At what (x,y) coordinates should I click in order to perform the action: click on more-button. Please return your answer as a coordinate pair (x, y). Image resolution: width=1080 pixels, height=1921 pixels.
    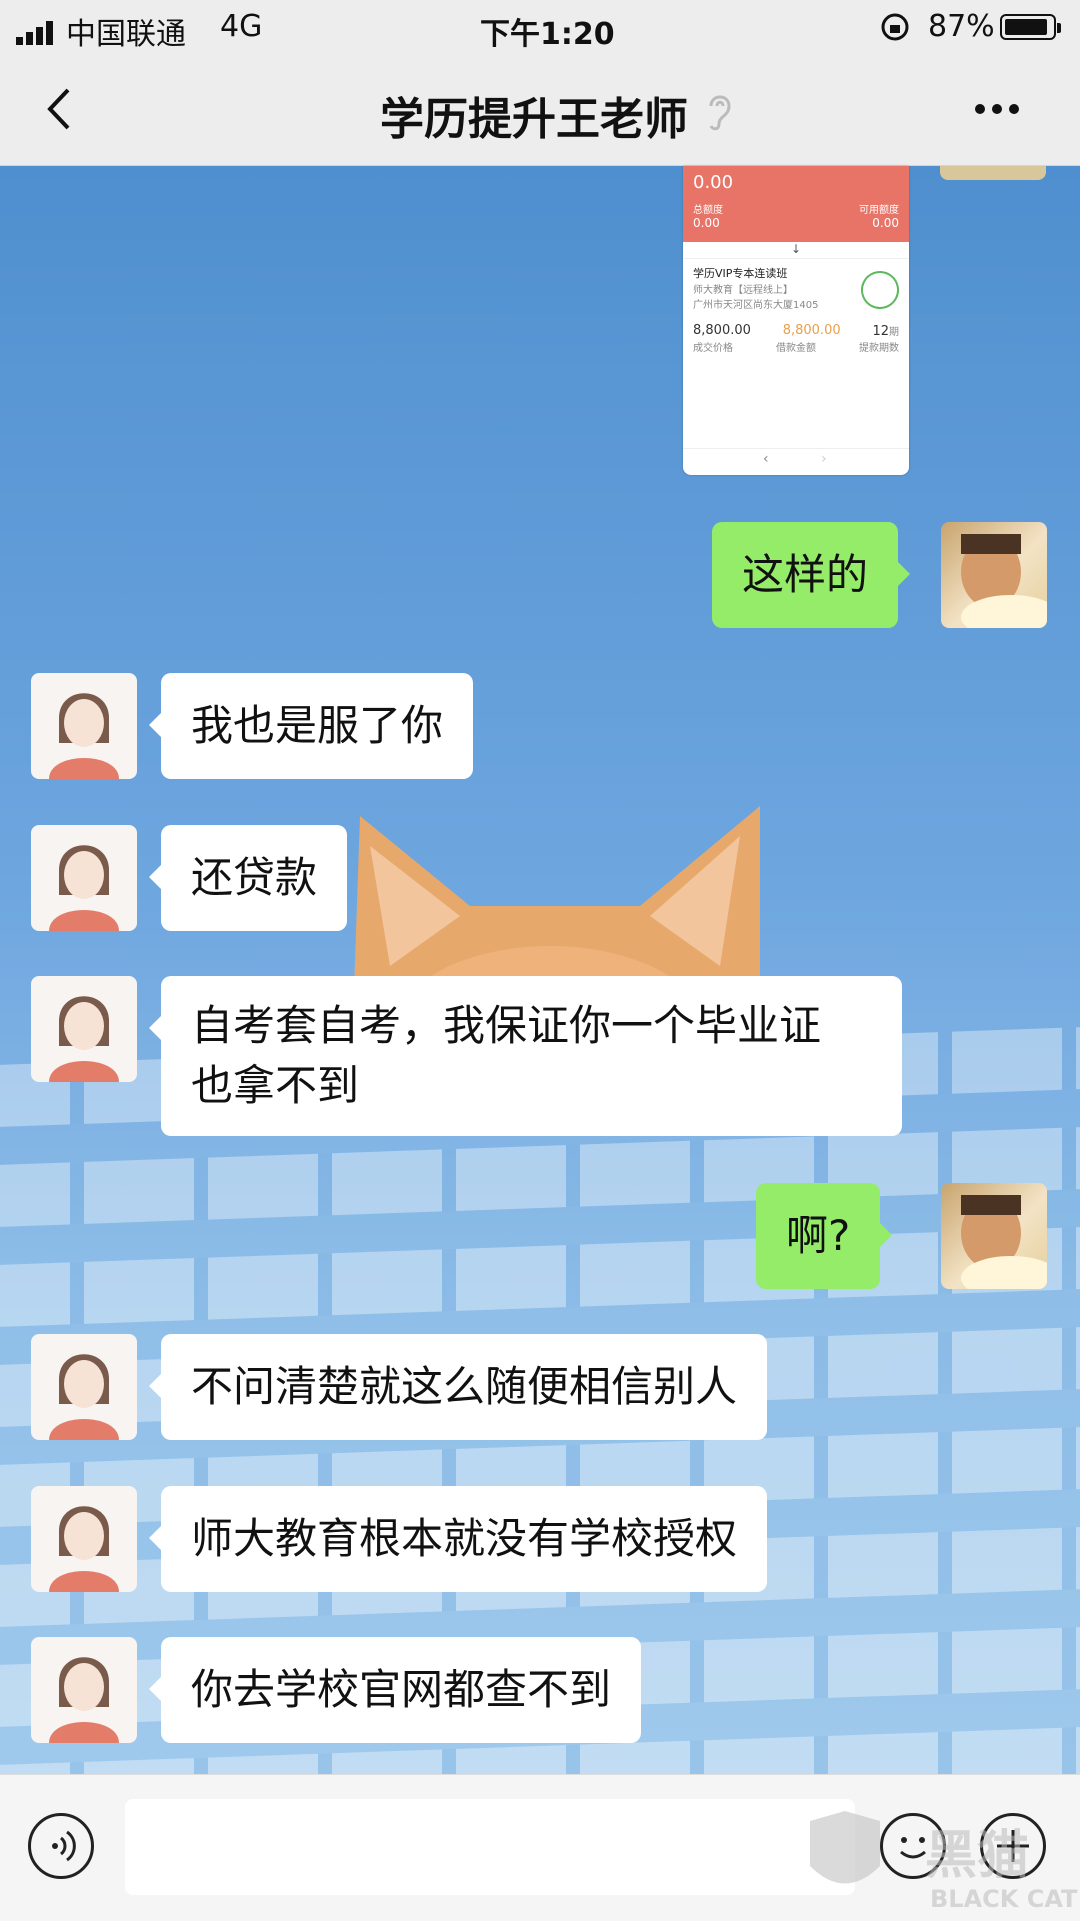
    Looking at the image, I should click on (1000, 109).